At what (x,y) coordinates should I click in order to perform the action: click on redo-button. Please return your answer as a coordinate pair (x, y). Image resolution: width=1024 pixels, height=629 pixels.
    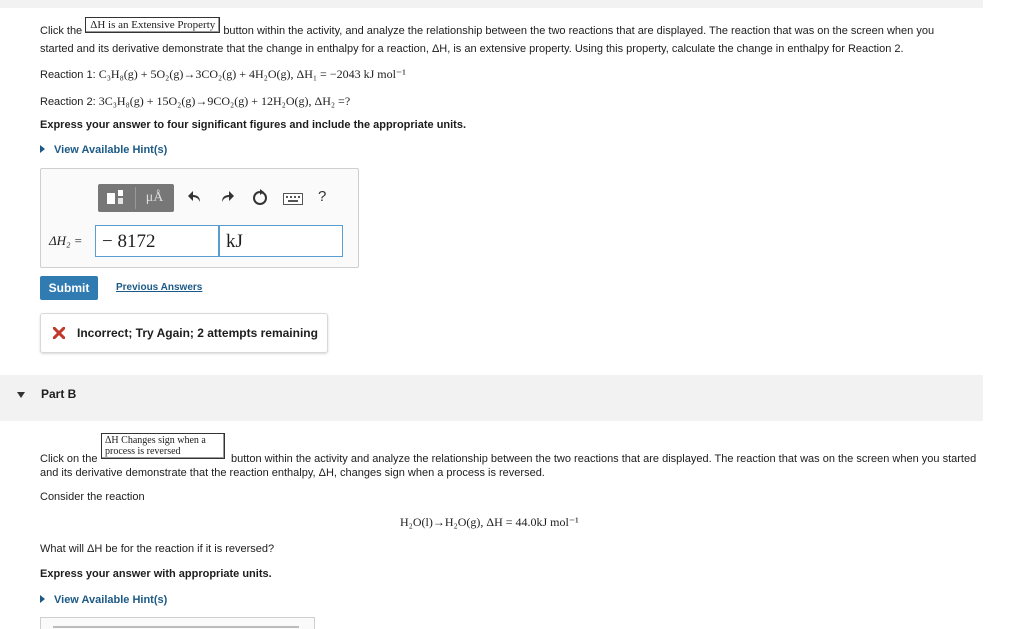
    Looking at the image, I should click on (227, 199).